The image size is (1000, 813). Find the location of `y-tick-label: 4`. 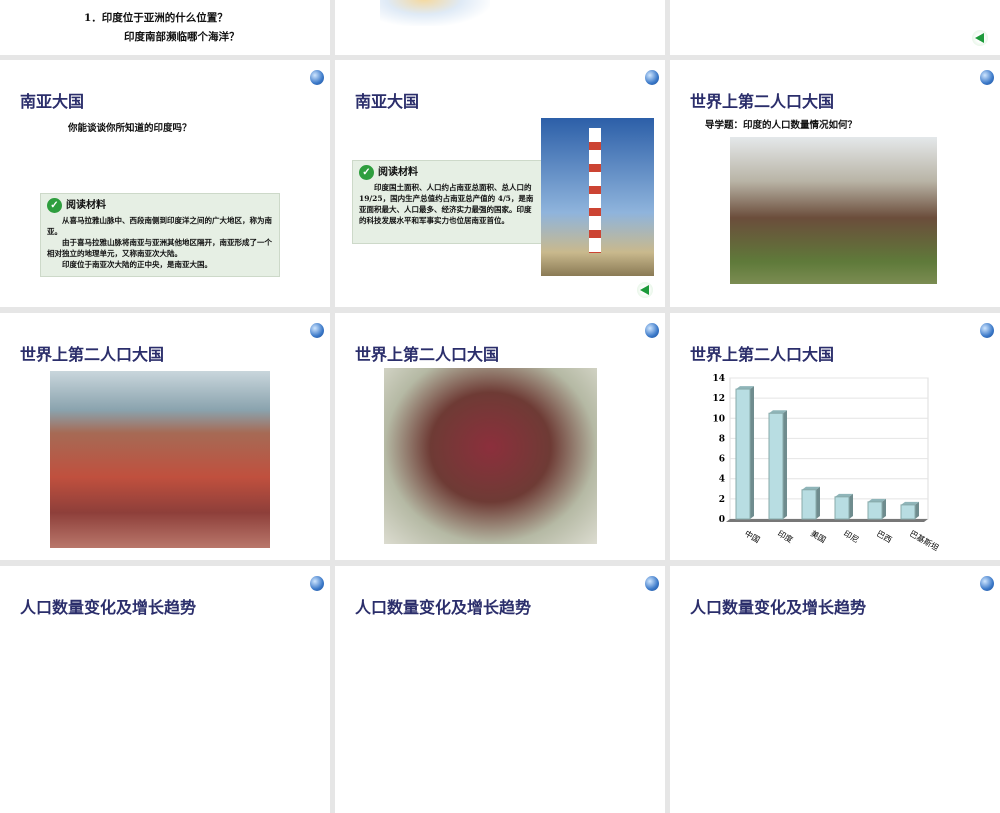

y-tick-label: 4 is located at coordinates (722, 480).